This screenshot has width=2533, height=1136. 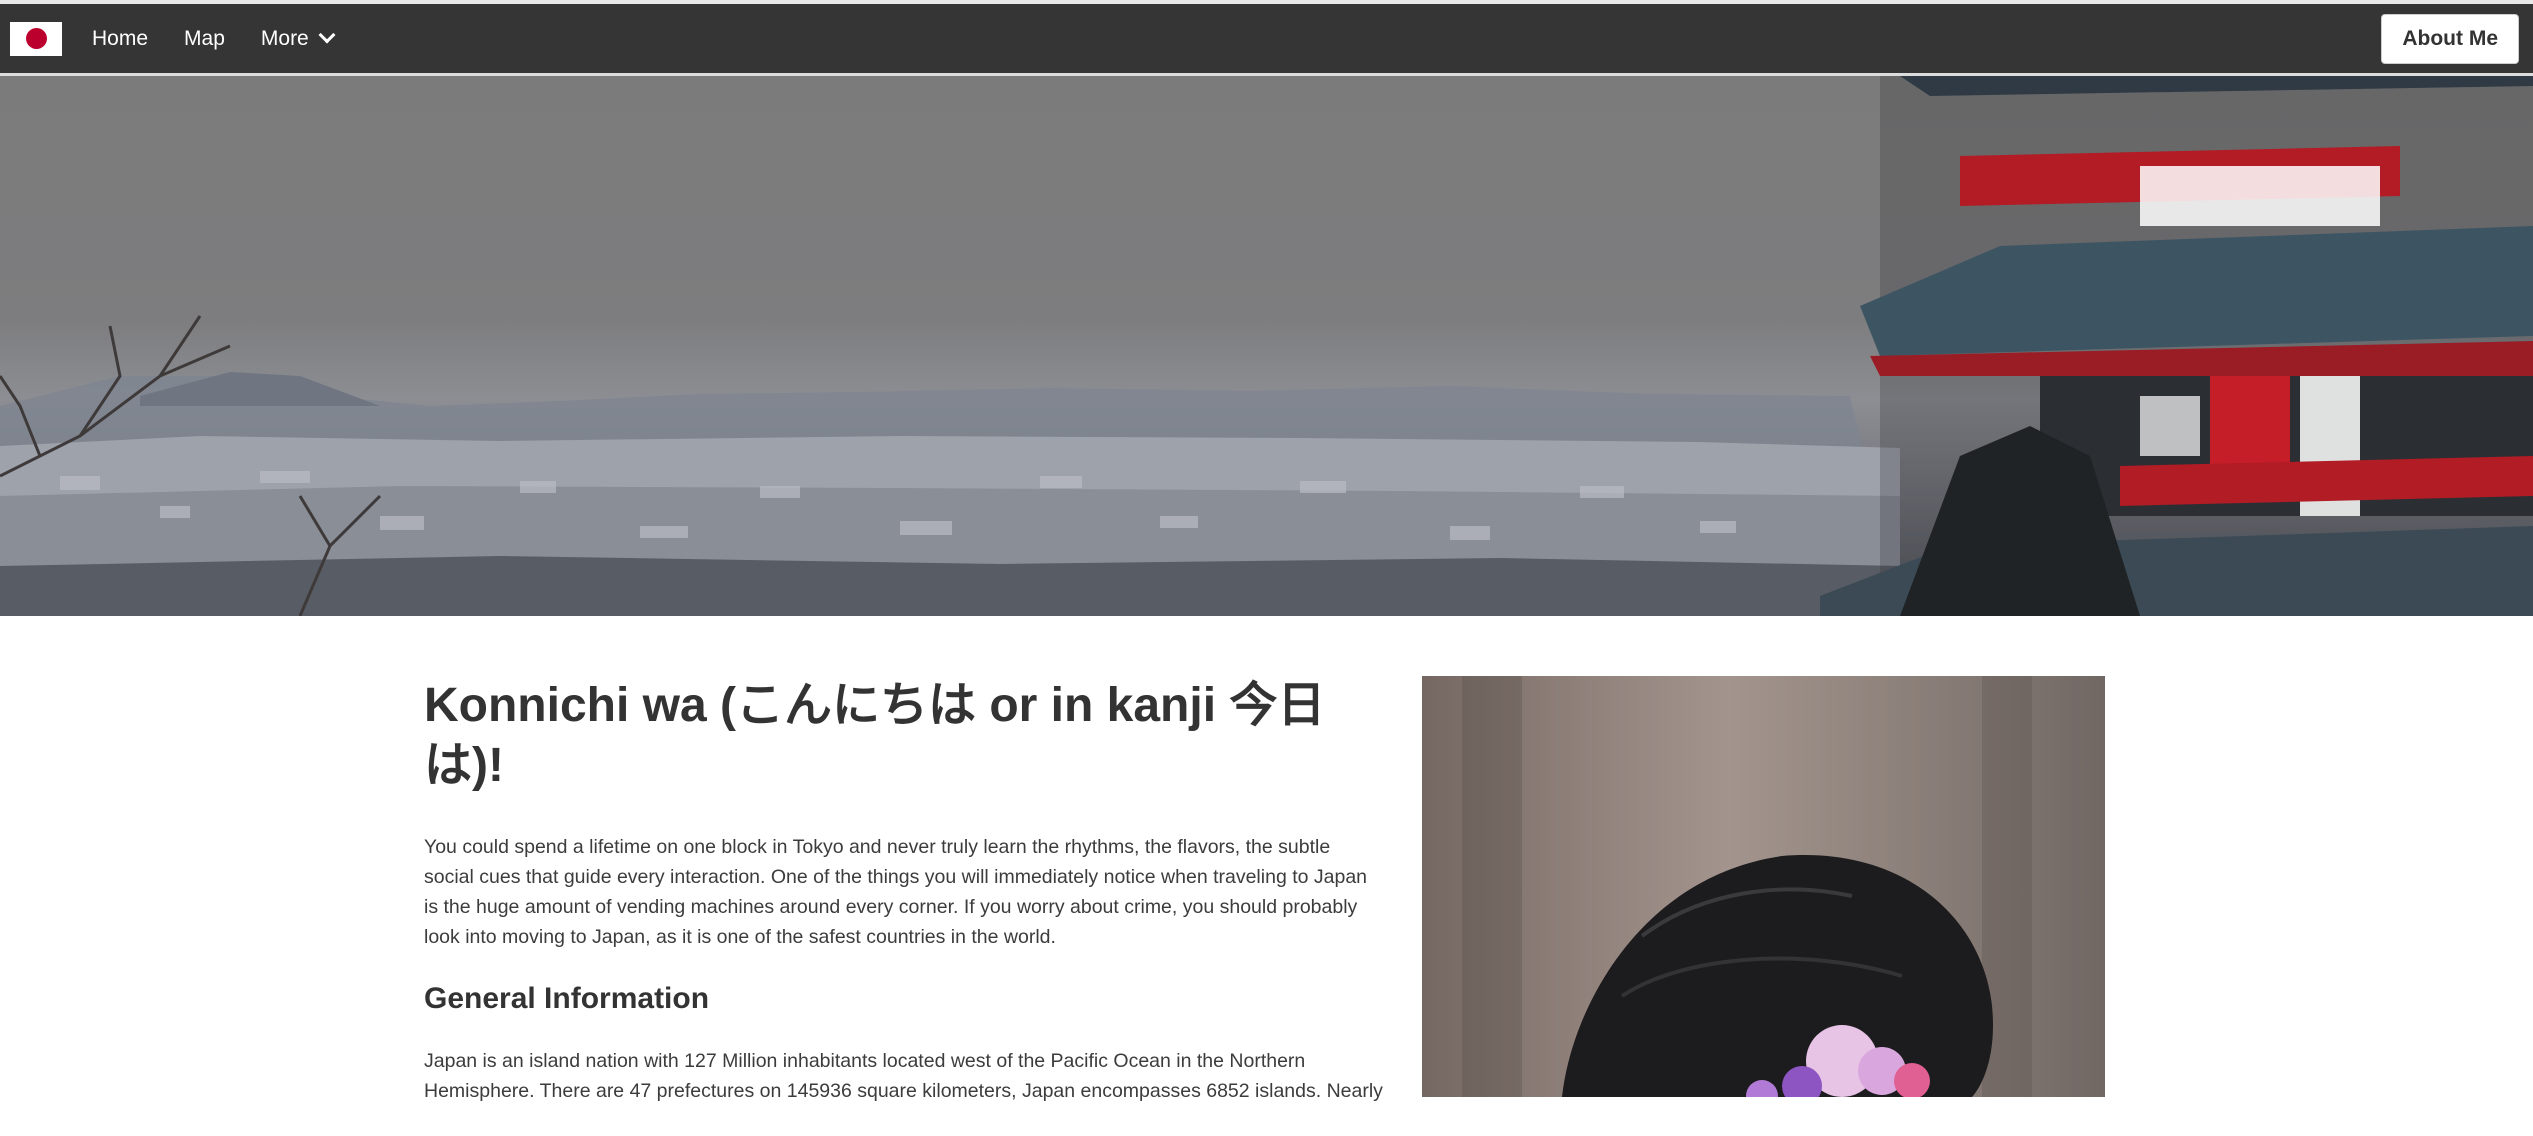 I want to click on nav-map-link: Map, so click(x=204, y=39).